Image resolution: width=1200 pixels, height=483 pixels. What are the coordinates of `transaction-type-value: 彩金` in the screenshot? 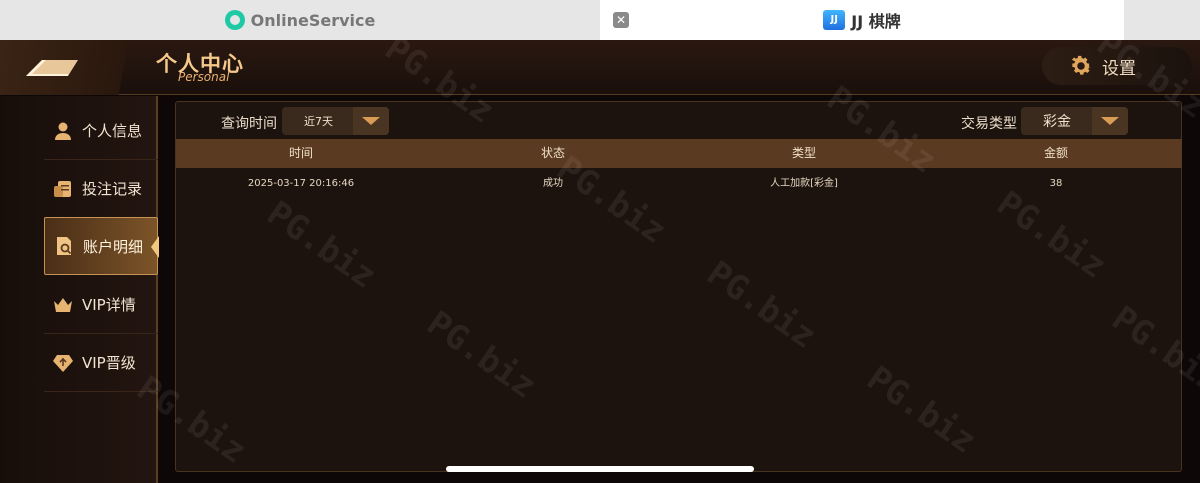 It's located at (1057, 122).